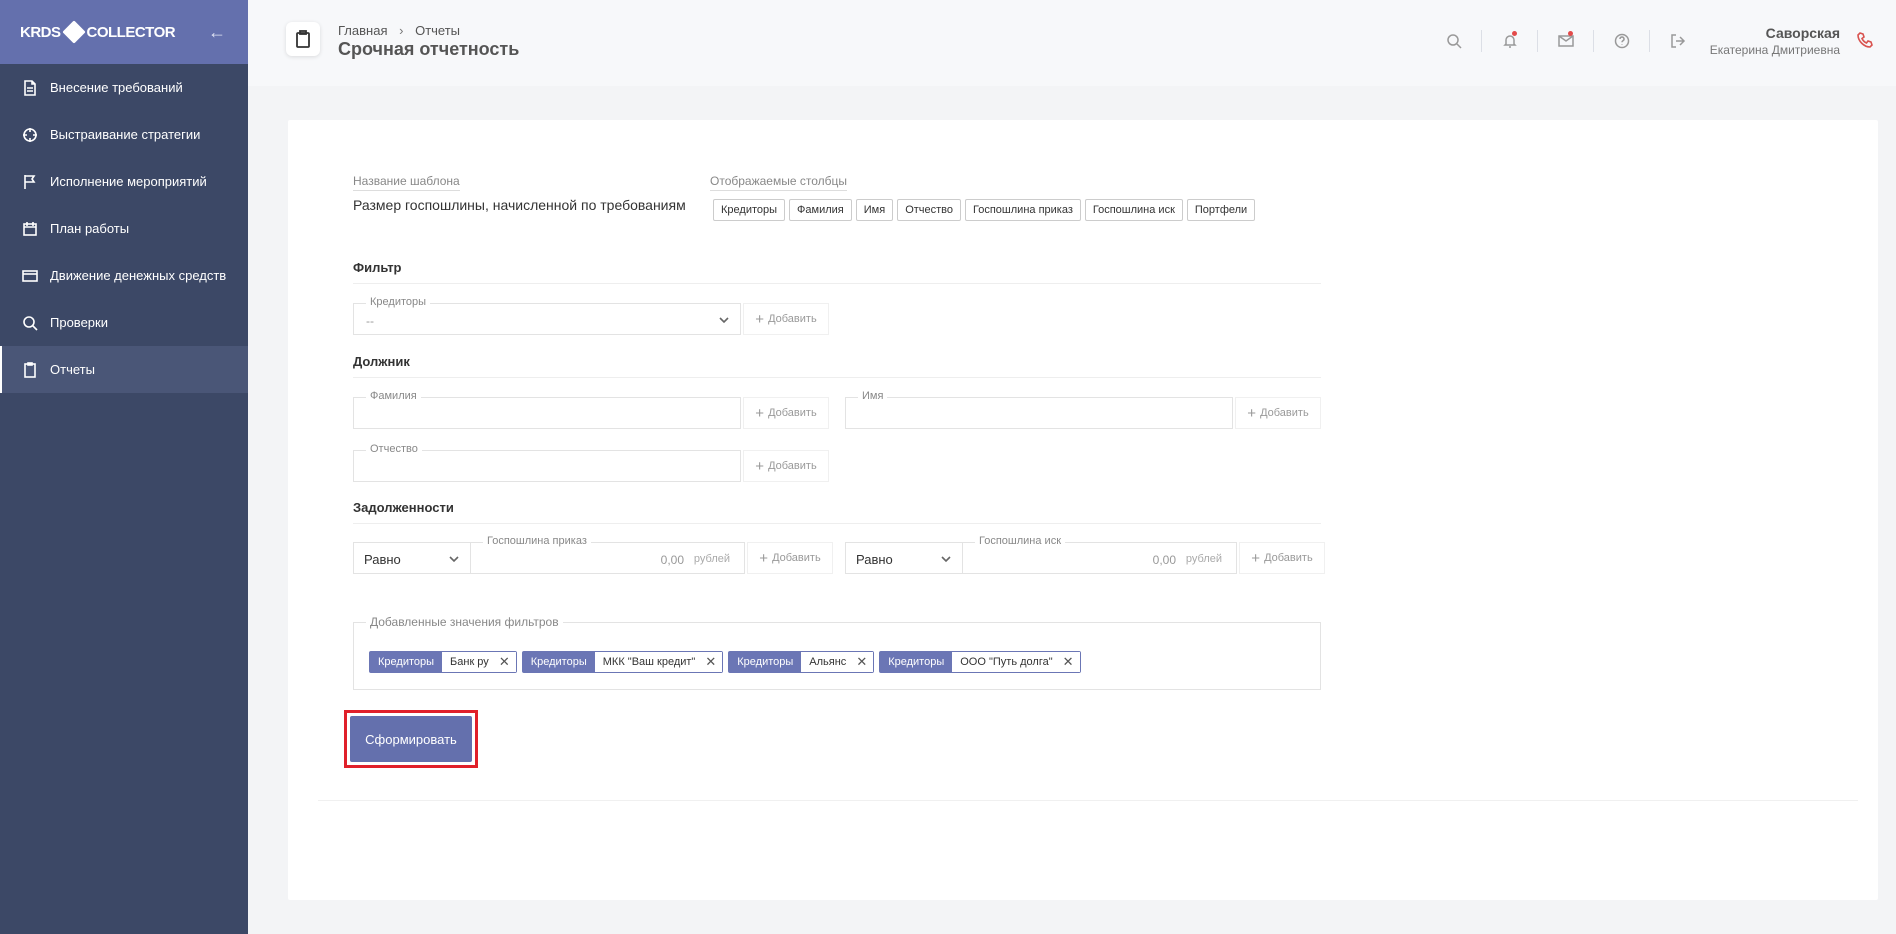 The image size is (1896, 934). Describe the element at coordinates (790, 558) in the screenshot. I see `add-fee-order-button: + Добавить` at that location.